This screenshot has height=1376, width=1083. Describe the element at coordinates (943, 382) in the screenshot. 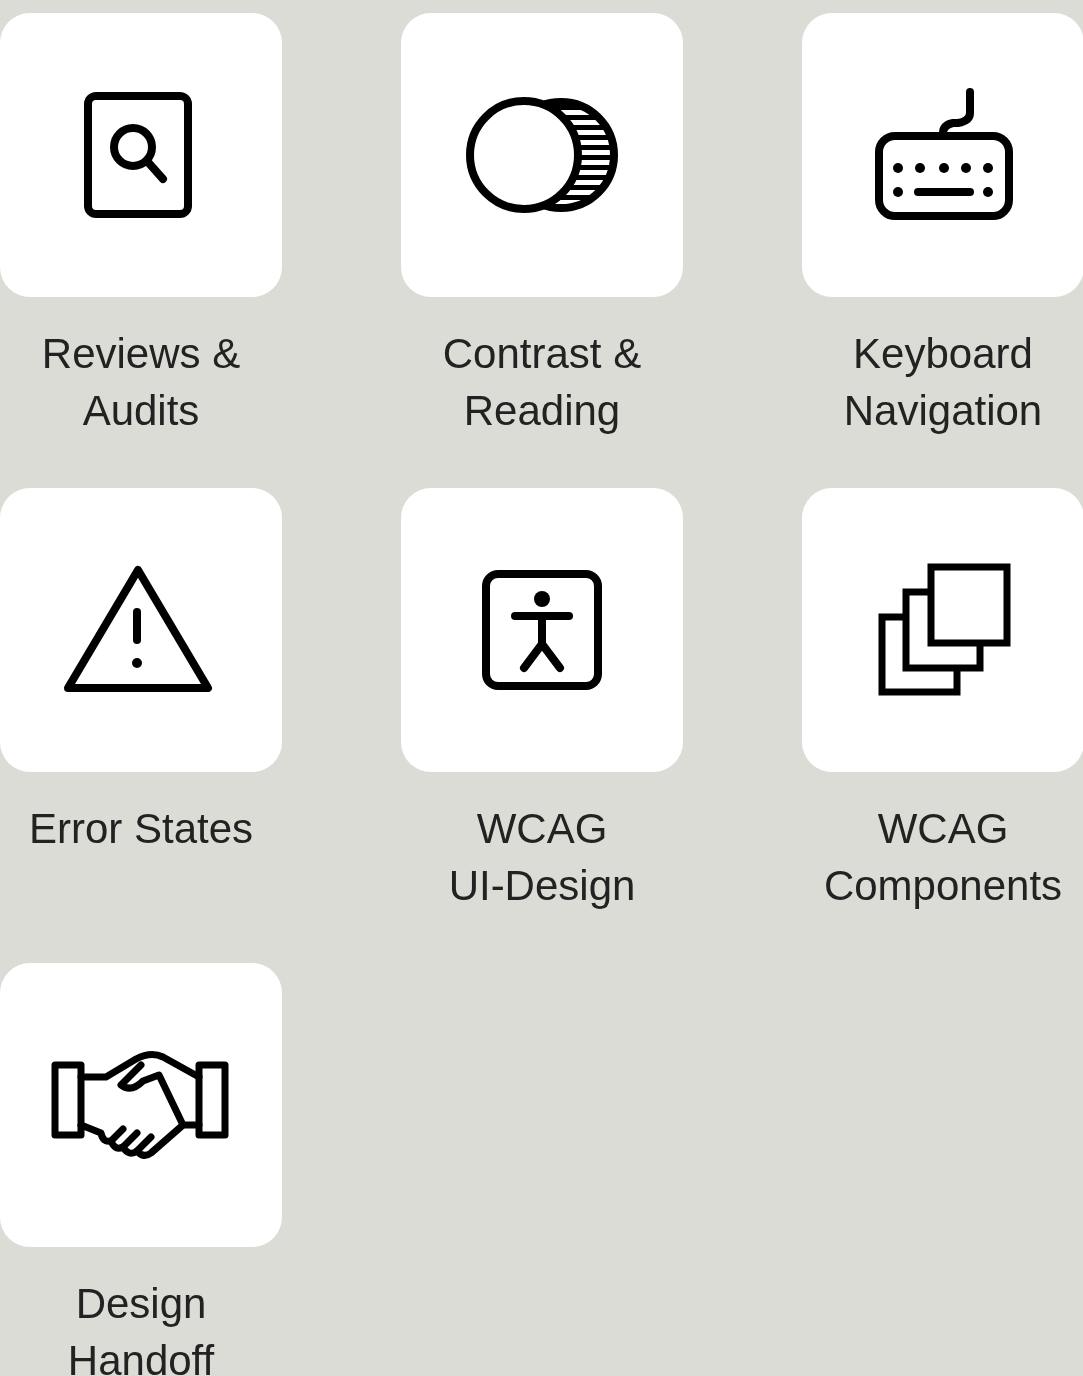

I see `category-label: Keyboard Navigation` at that location.